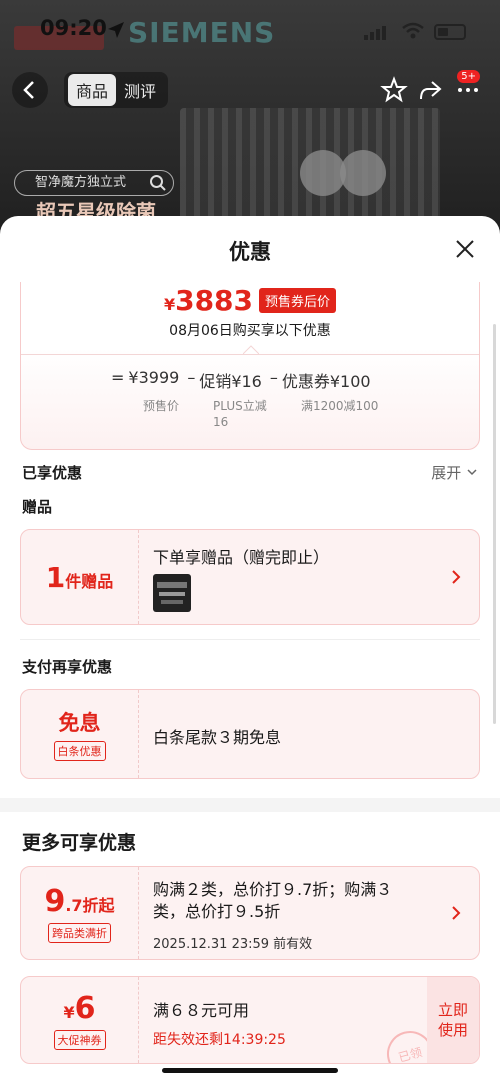  I want to click on favorite-button, so click(394, 90).